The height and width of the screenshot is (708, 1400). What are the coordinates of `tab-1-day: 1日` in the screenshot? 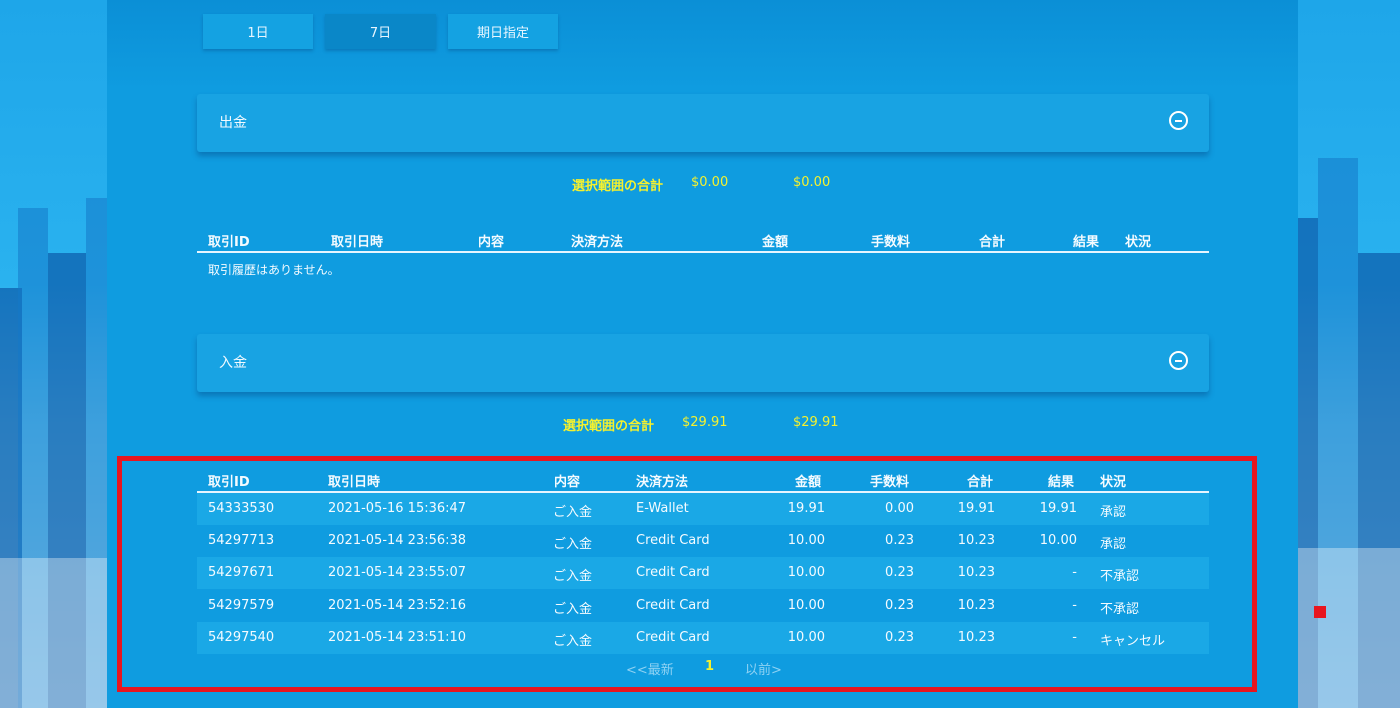 It's located at (258, 31).